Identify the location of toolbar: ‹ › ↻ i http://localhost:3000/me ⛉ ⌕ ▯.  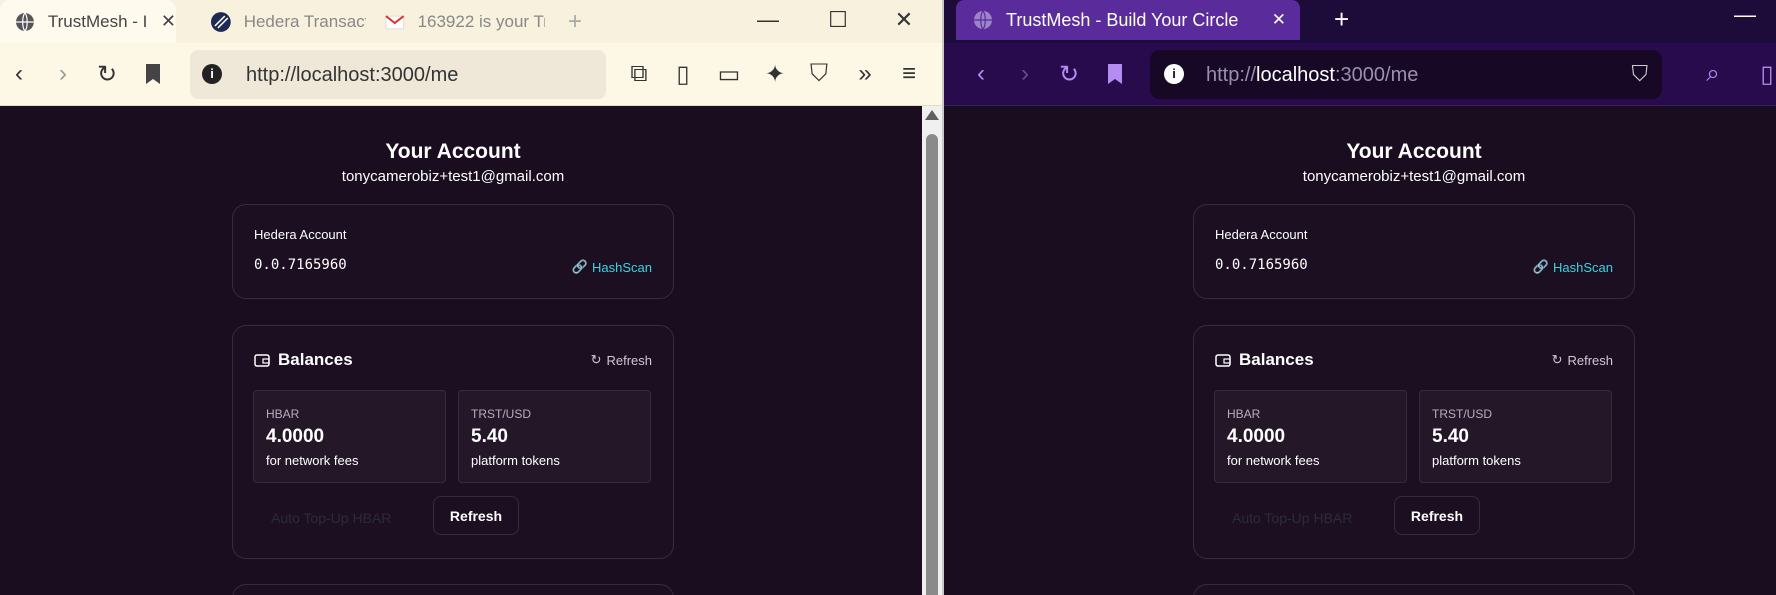
(1360, 74).